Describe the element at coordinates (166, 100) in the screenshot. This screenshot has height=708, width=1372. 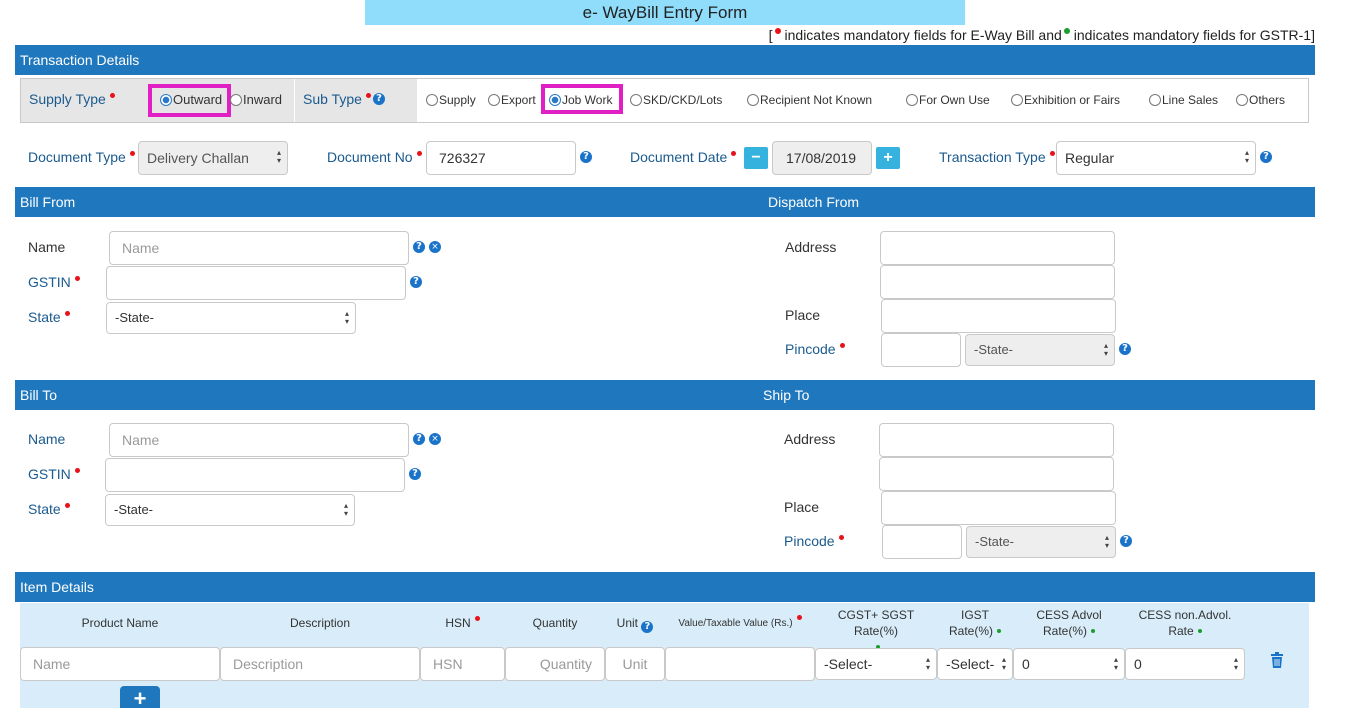
I see `radio-checked-icon` at that location.